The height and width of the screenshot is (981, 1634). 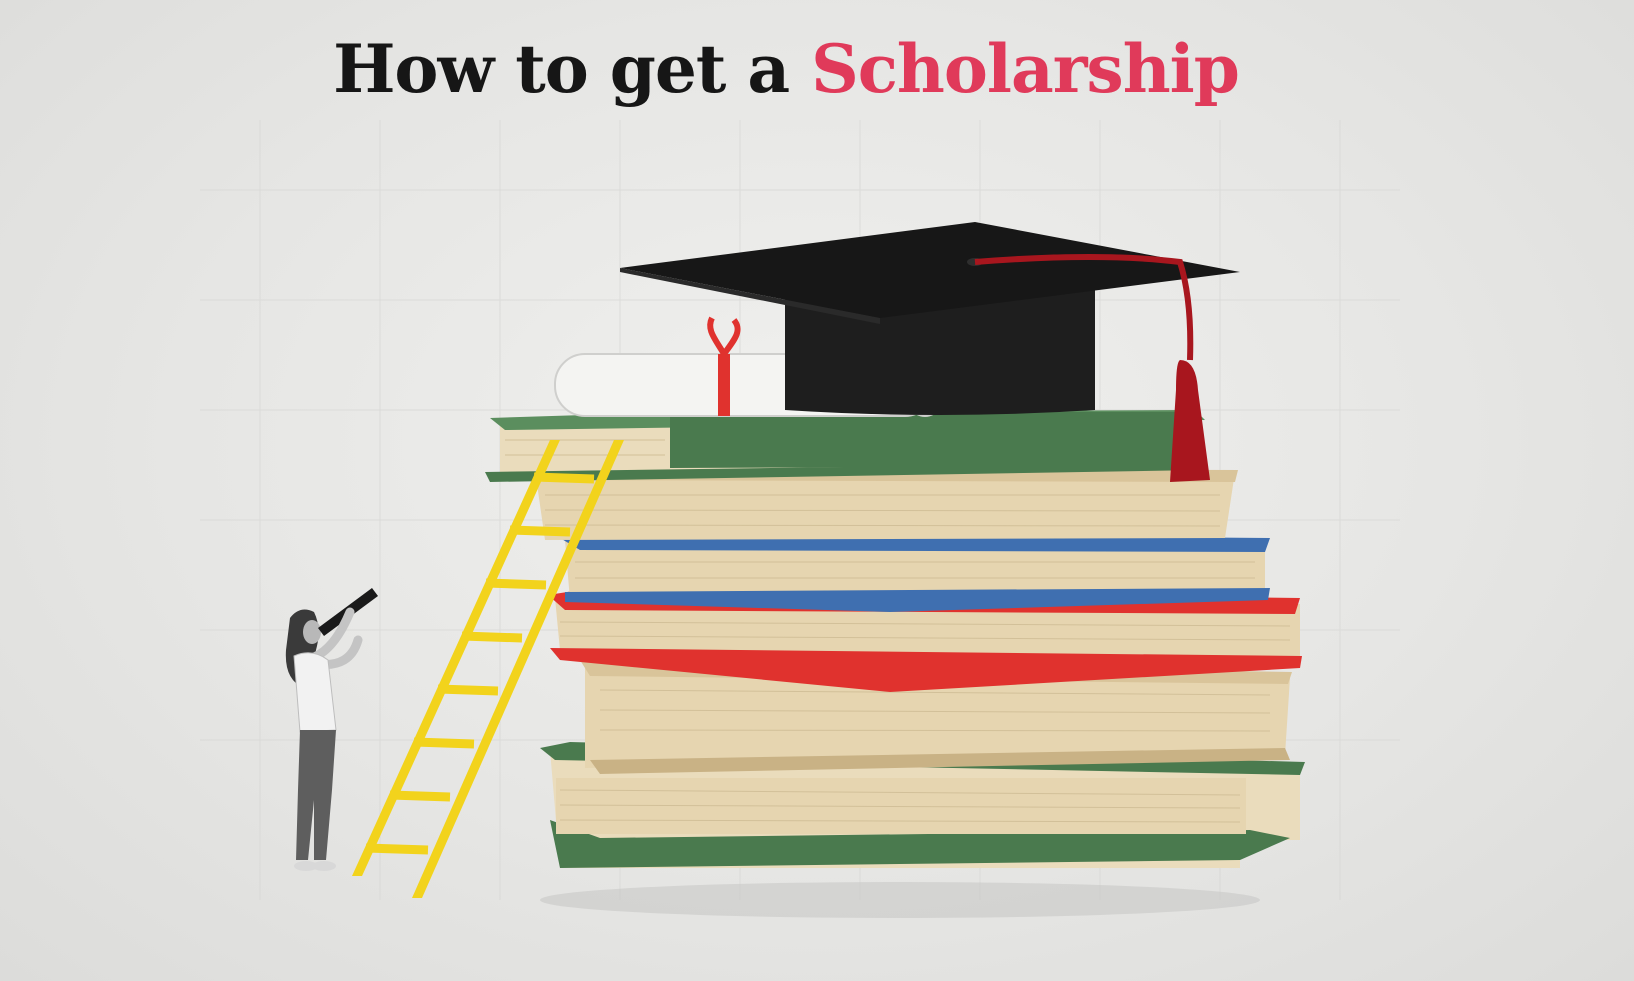 What do you see at coordinates (900, 900) in the screenshot?
I see `stack-shadow` at bounding box center [900, 900].